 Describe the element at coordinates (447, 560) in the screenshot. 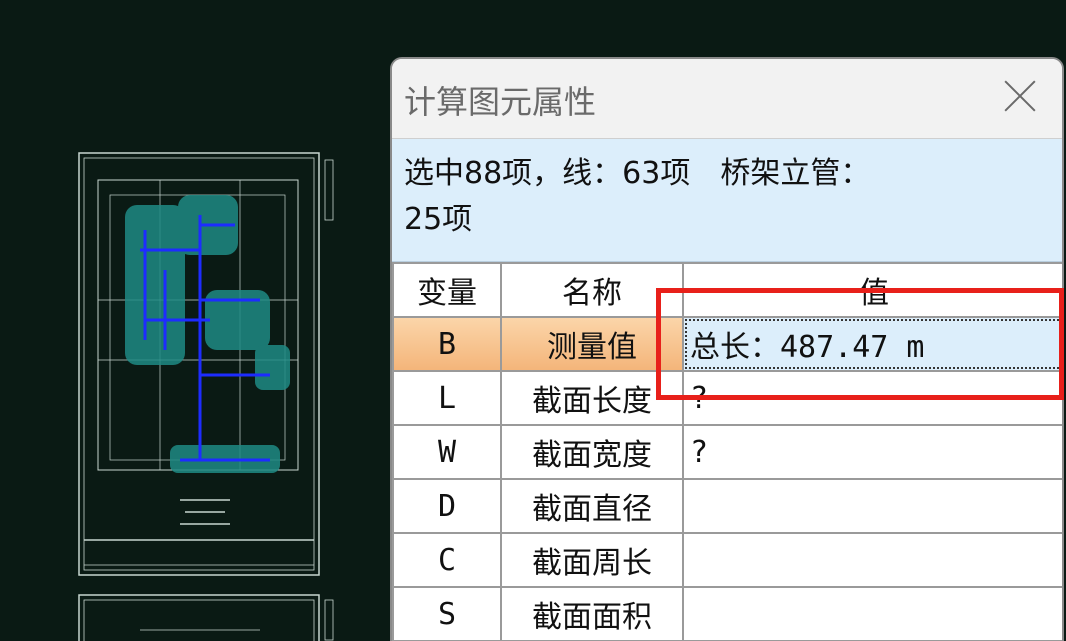

I see `row-variable: C` at that location.